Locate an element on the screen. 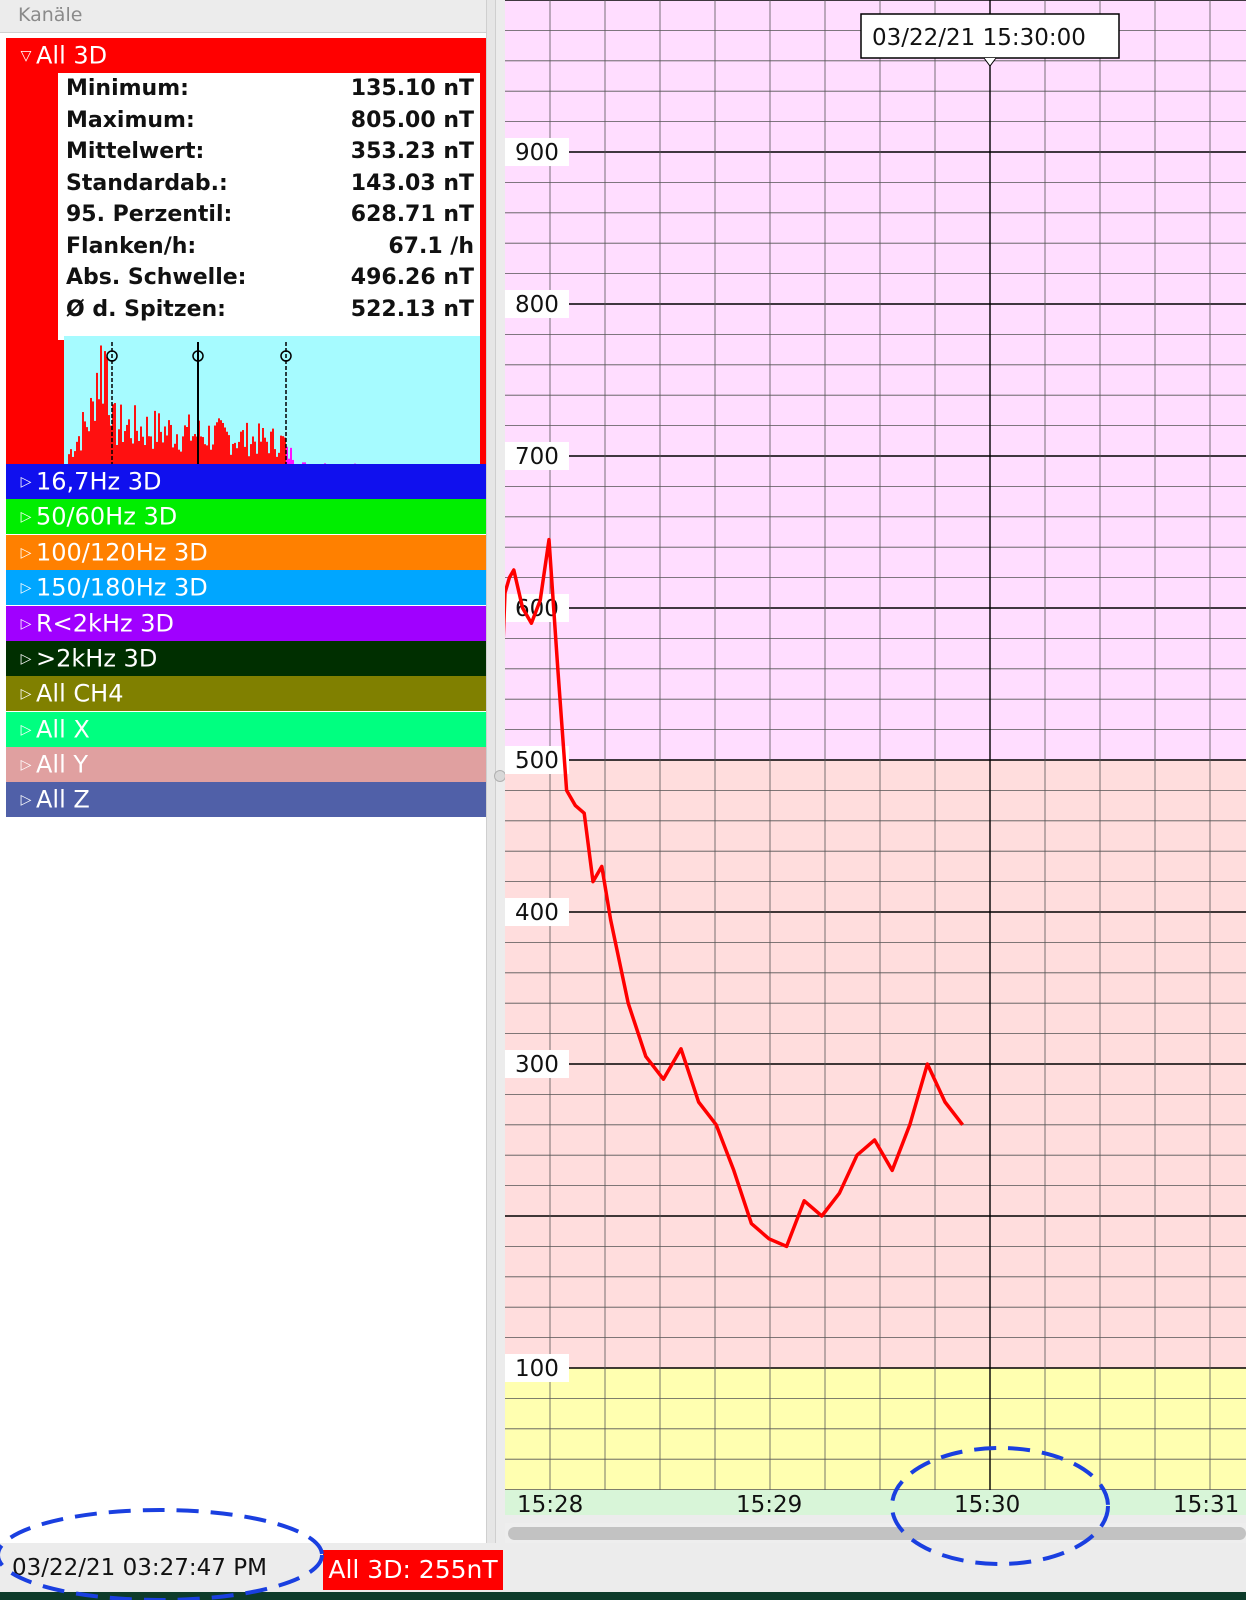 This screenshot has width=1246, height=1600. histogram is located at coordinates (272, 403).